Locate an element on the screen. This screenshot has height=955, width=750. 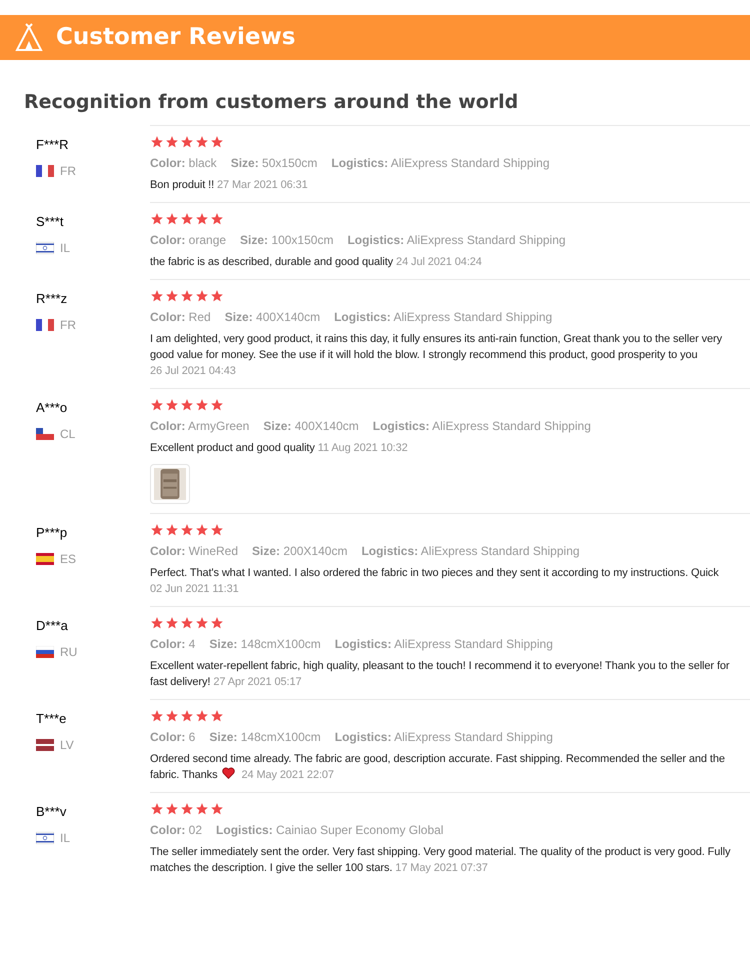
product-attribute: Size: 100x150cm is located at coordinates (287, 240).